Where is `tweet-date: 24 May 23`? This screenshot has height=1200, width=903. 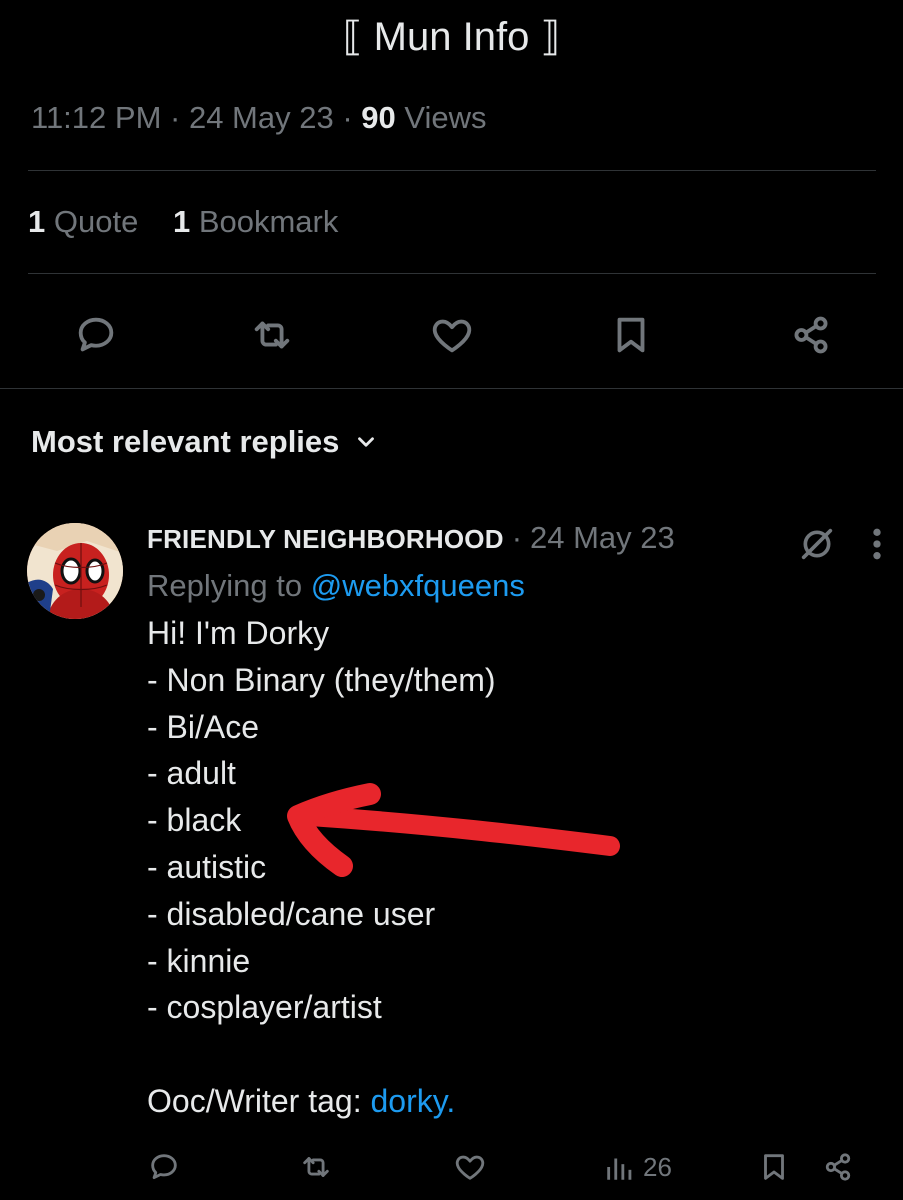
tweet-date: 24 May 23 is located at coordinates (261, 117).